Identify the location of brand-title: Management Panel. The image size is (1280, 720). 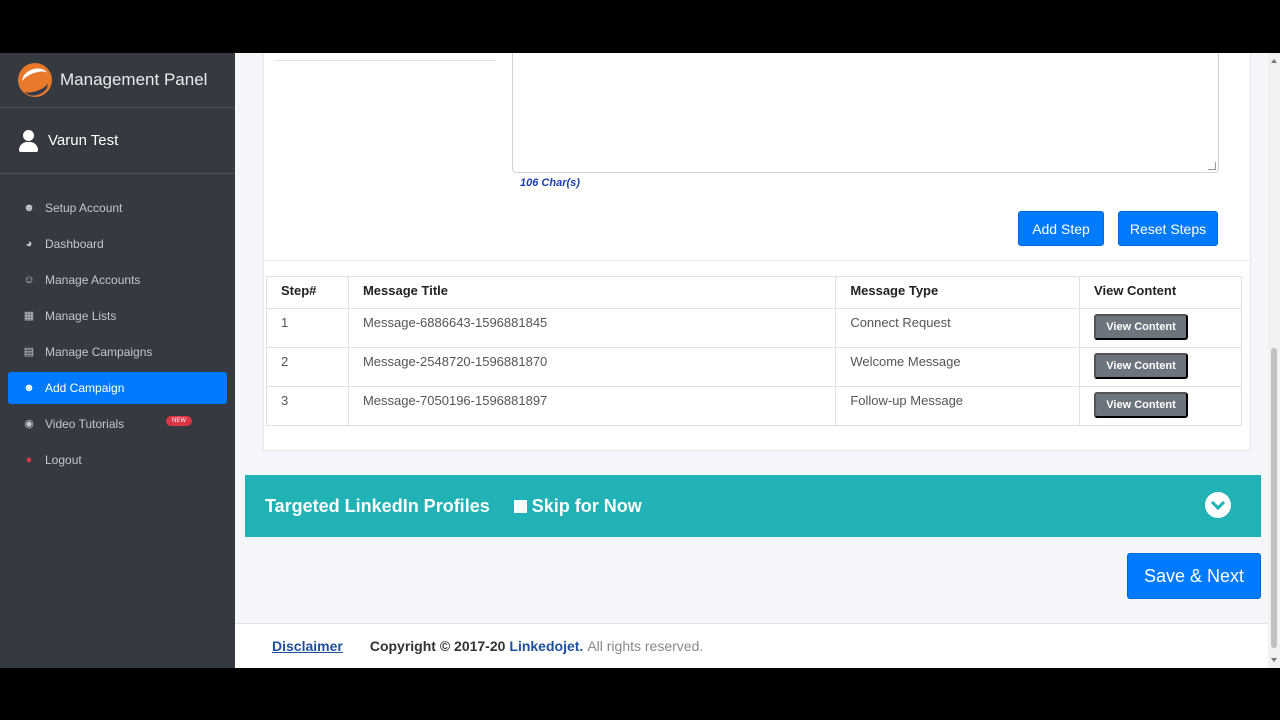
(134, 79).